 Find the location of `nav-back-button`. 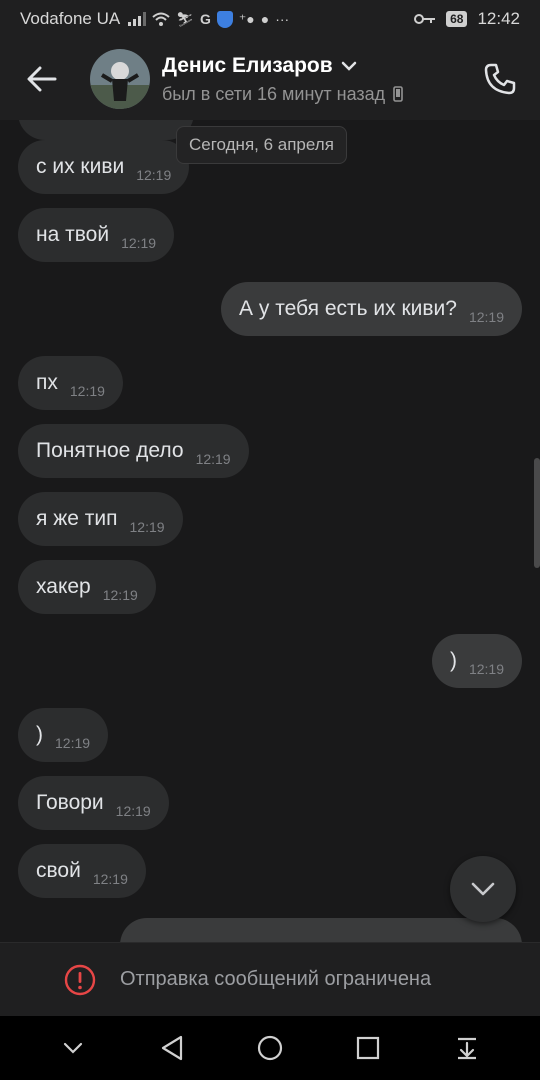

nav-back-button is located at coordinates (172, 1048).